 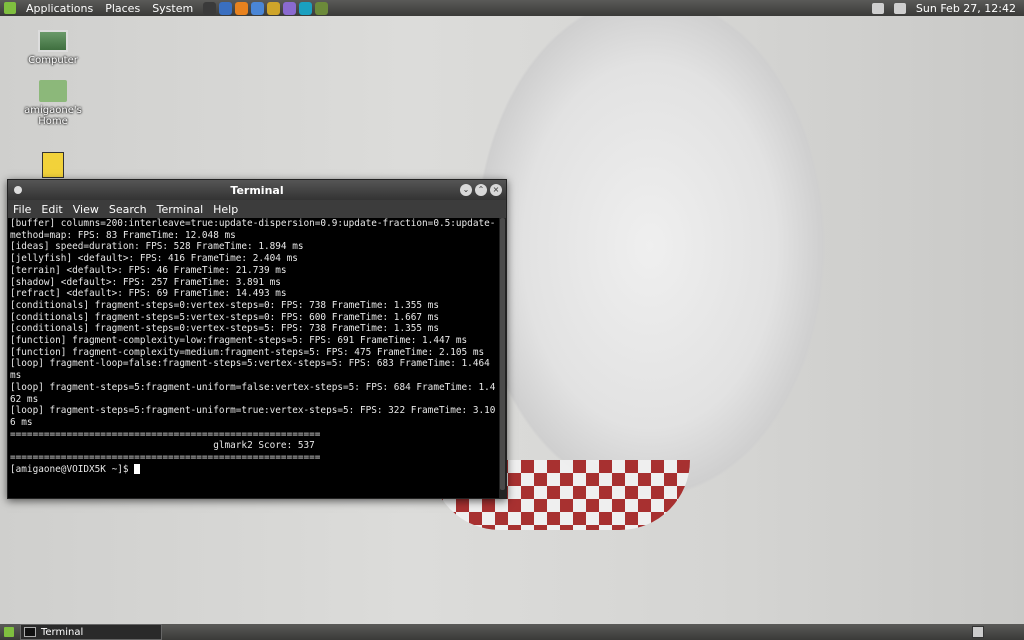 What do you see at coordinates (53, 116) in the screenshot?
I see `desktop-icon-label: amigaone's Home` at bounding box center [53, 116].